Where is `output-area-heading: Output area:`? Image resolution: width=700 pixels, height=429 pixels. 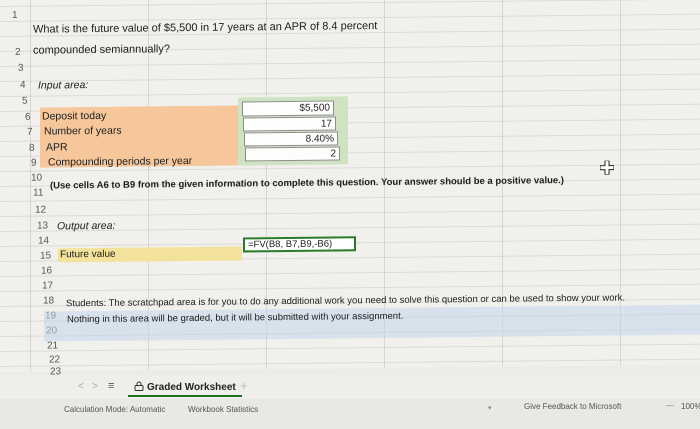
output-area-heading: Output area: is located at coordinates (86, 226).